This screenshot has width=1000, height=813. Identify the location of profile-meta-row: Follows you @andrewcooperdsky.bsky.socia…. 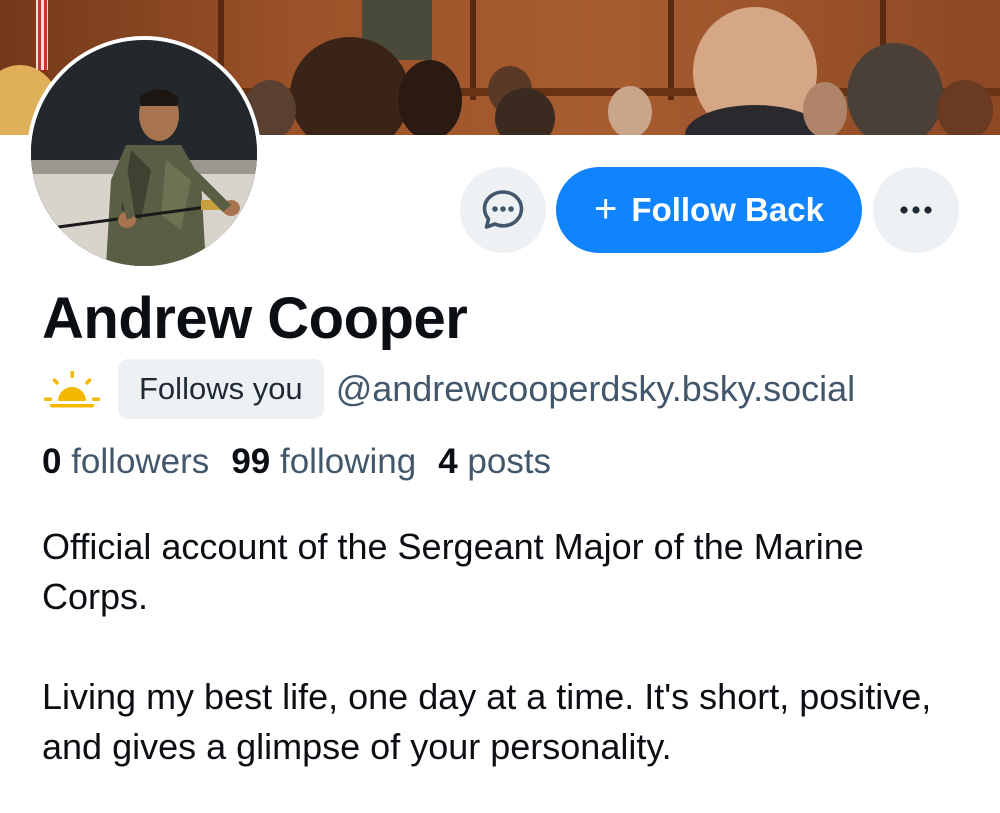
(448, 389).